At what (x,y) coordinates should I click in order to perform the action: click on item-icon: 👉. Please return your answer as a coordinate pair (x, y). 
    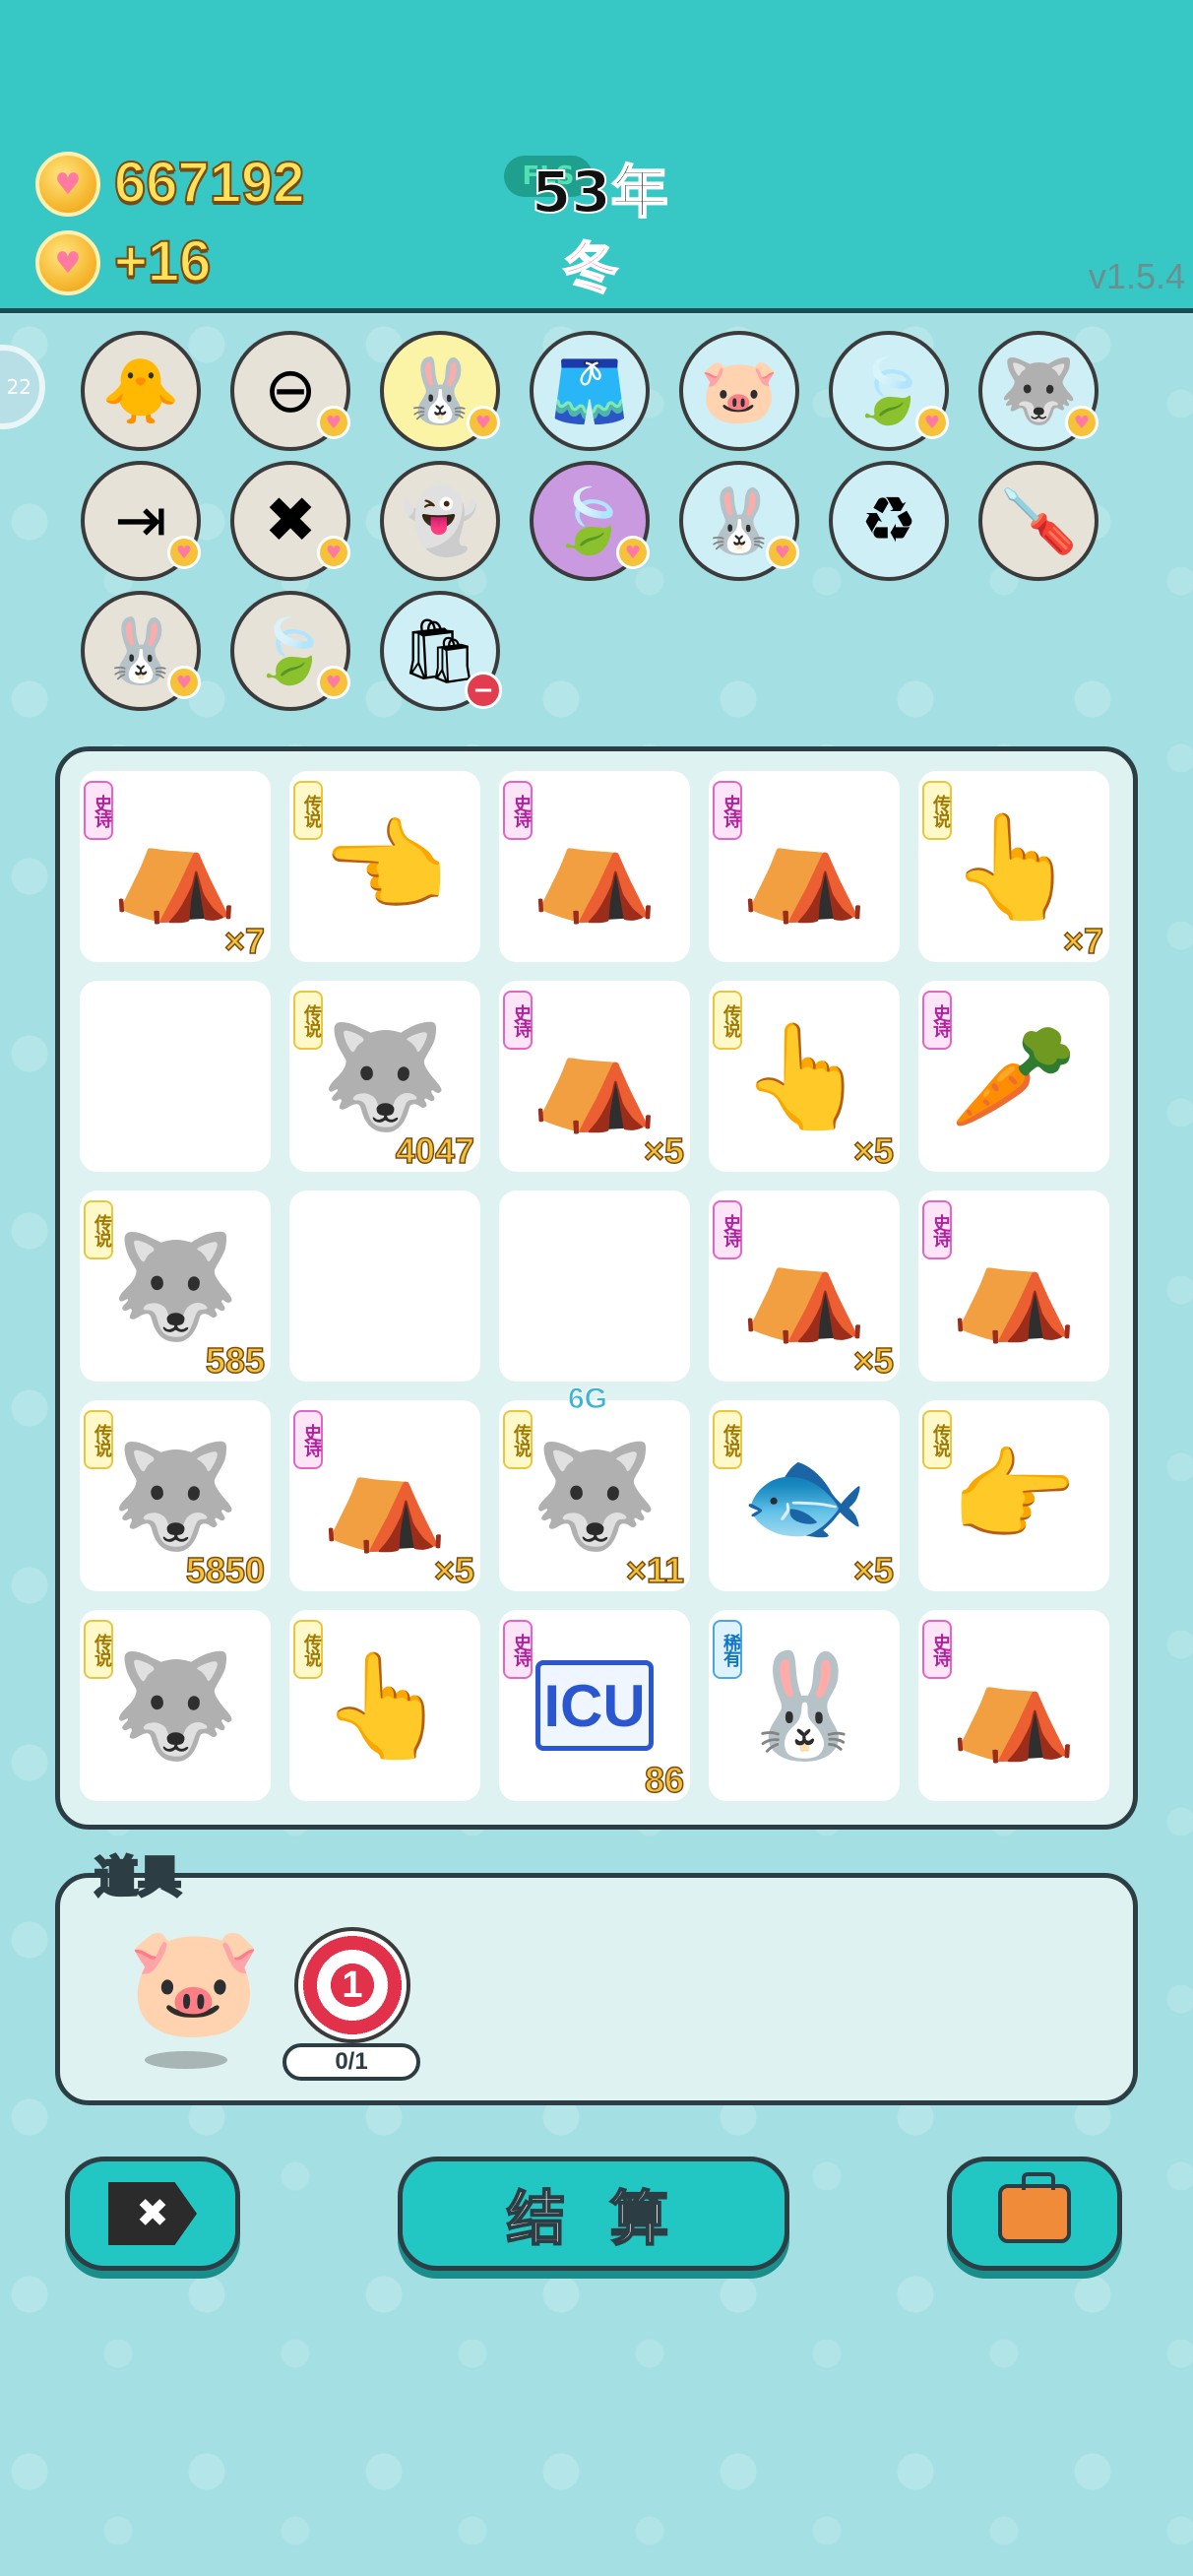
    Looking at the image, I should click on (1014, 1495).